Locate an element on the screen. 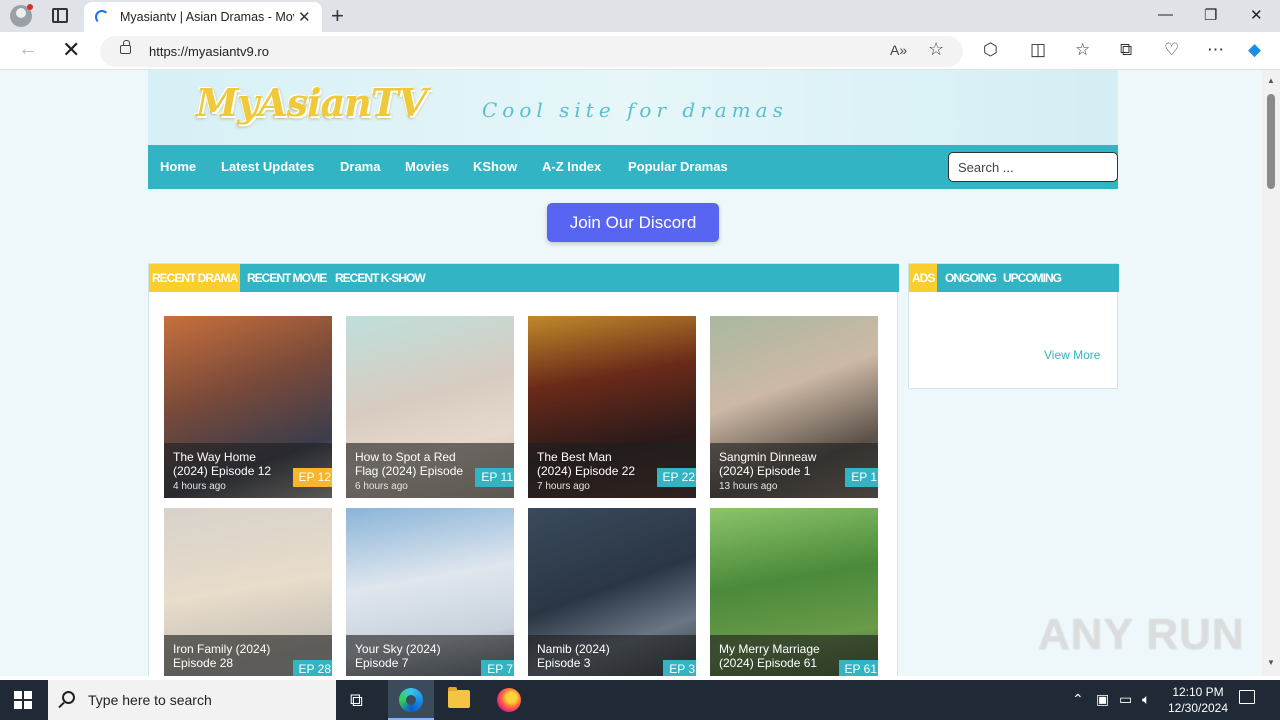 This screenshot has width=1280, height=720. lock-icon is located at coordinates (125, 47).